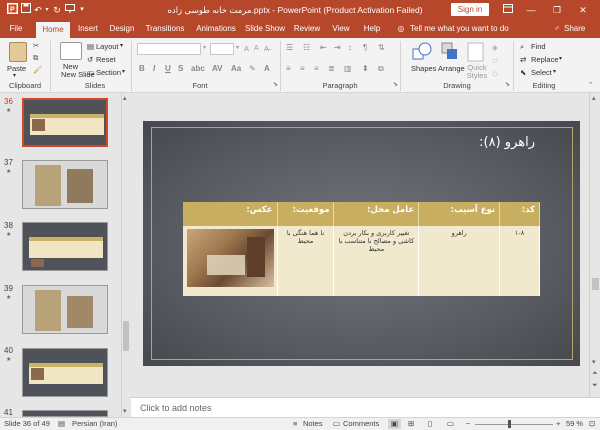 This screenshot has height=430, width=600. Describe the element at coordinates (574, 423) in the screenshot. I see `zoom-level: 59 %` at that location.